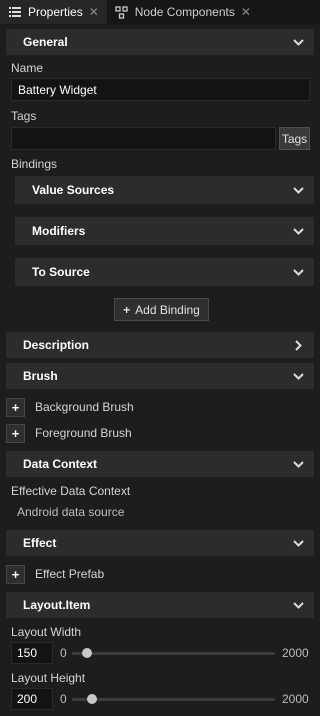 The width and height of the screenshot is (320, 716). What do you see at coordinates (32, 653) in the screenshot?
I see `layout-width-input: 150` at bounding box center [32, 653].